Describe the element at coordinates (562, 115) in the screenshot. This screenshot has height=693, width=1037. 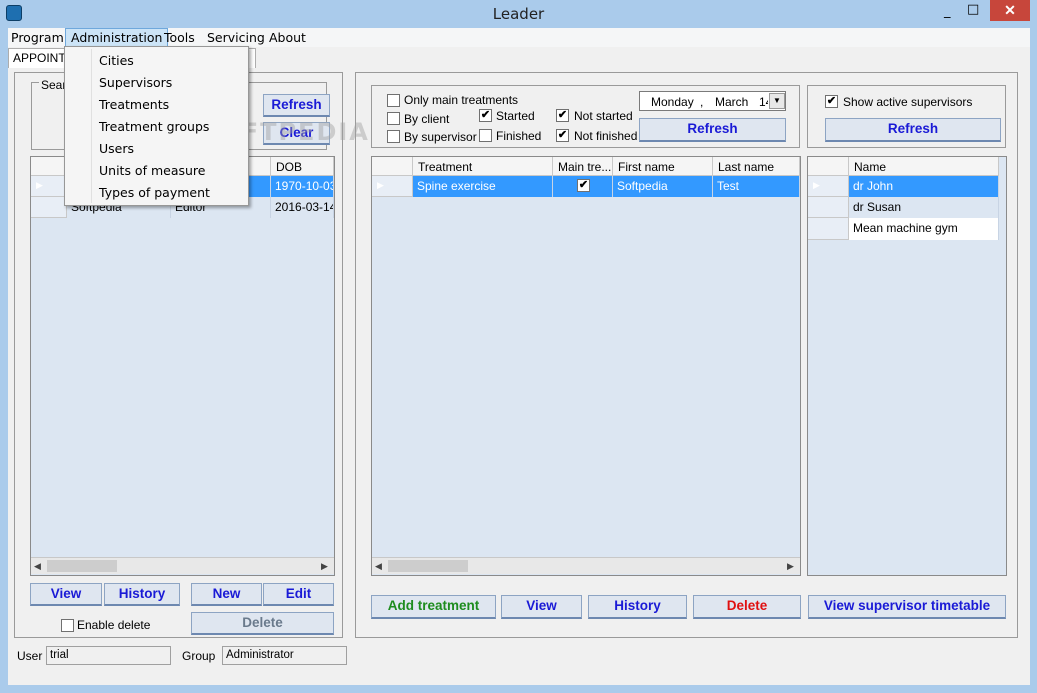
I see `not-started-checkbox: ✔` at that location.